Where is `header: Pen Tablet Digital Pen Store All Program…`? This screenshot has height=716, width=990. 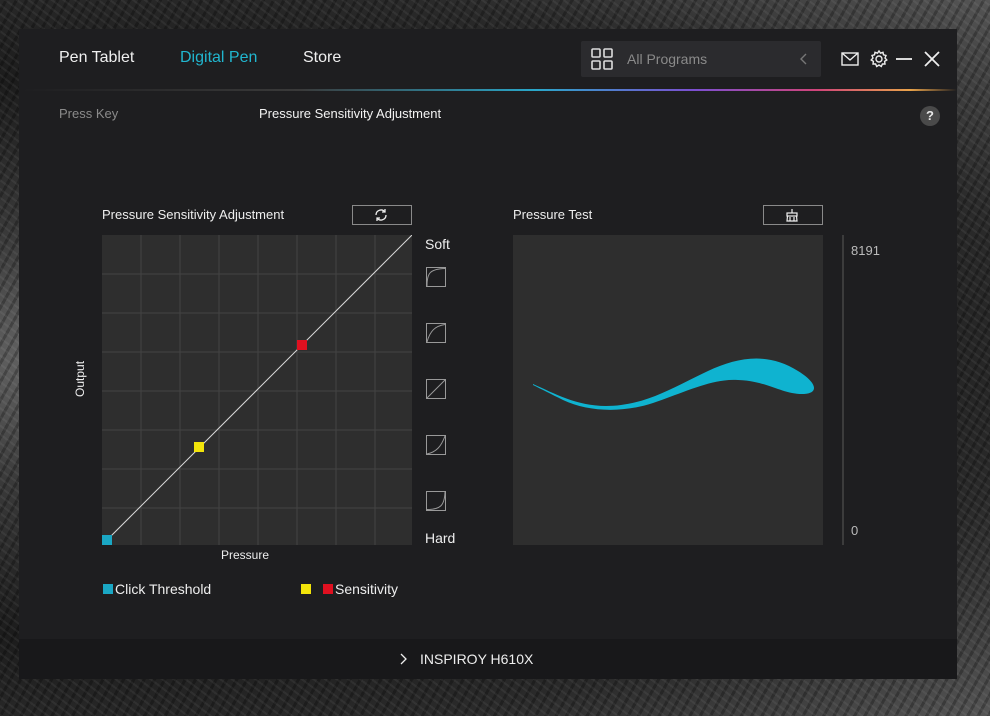 header: Pen Tablet Digital Pen Store All Program… is located at coordinates (488, 59).